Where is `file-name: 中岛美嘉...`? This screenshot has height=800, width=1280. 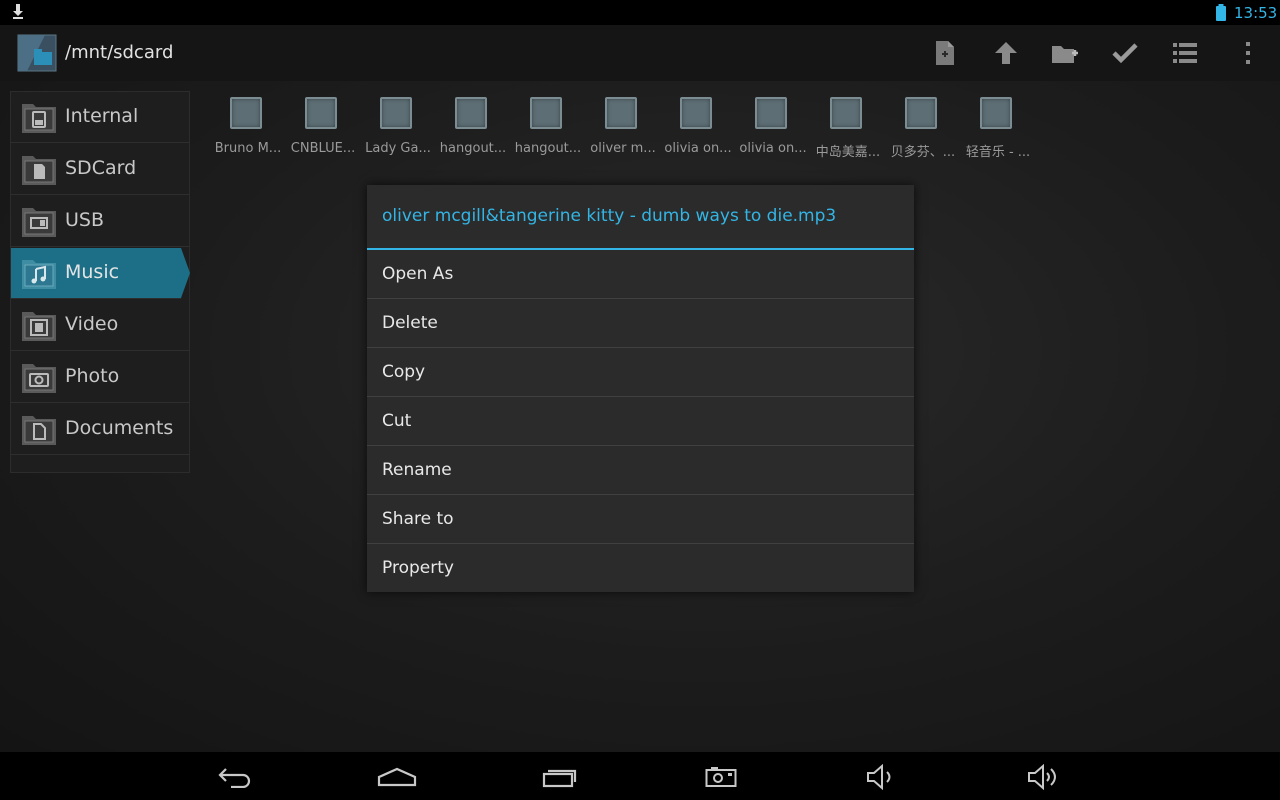 file-name: 中岛美嘉... is located at coordinates (848, 152).